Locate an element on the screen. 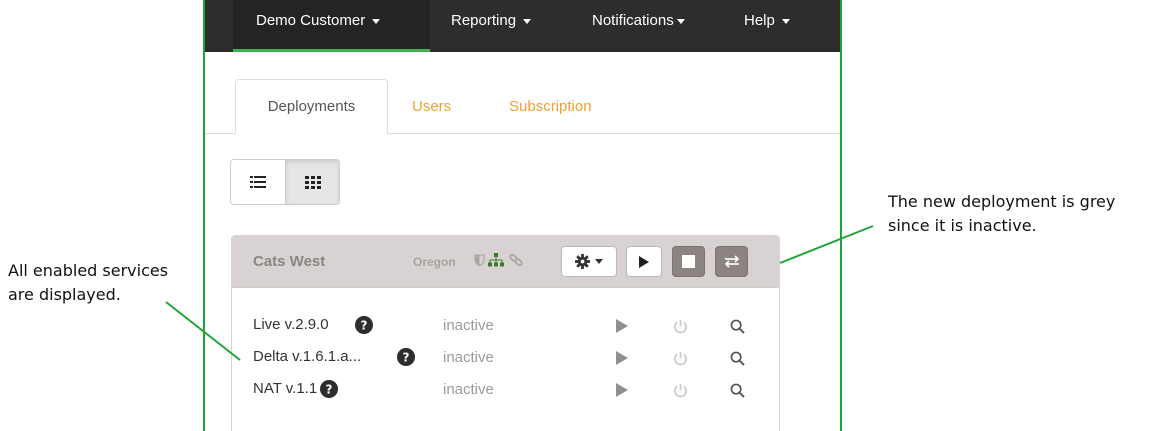  nav-help: Help is located at coordinates (767, 26).